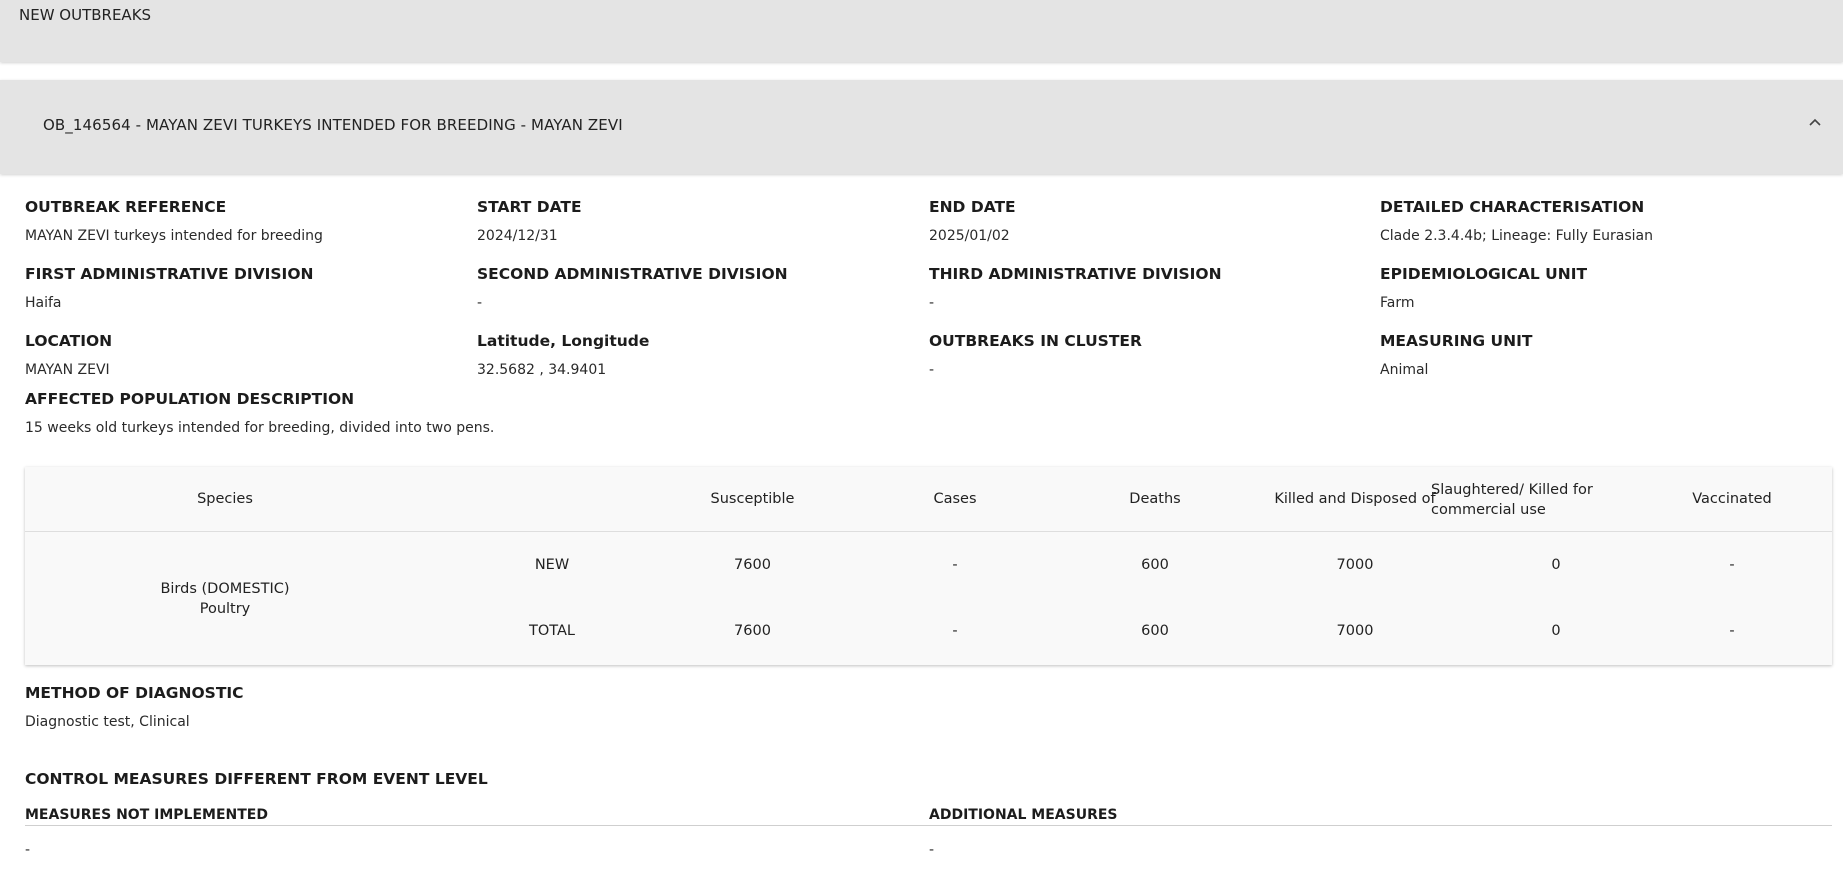 The width and height of the screenshot is (1843, 888). Describe the element at coordinates (43, 303) in the screenshot. I see `field-value: Haifa` at that location.